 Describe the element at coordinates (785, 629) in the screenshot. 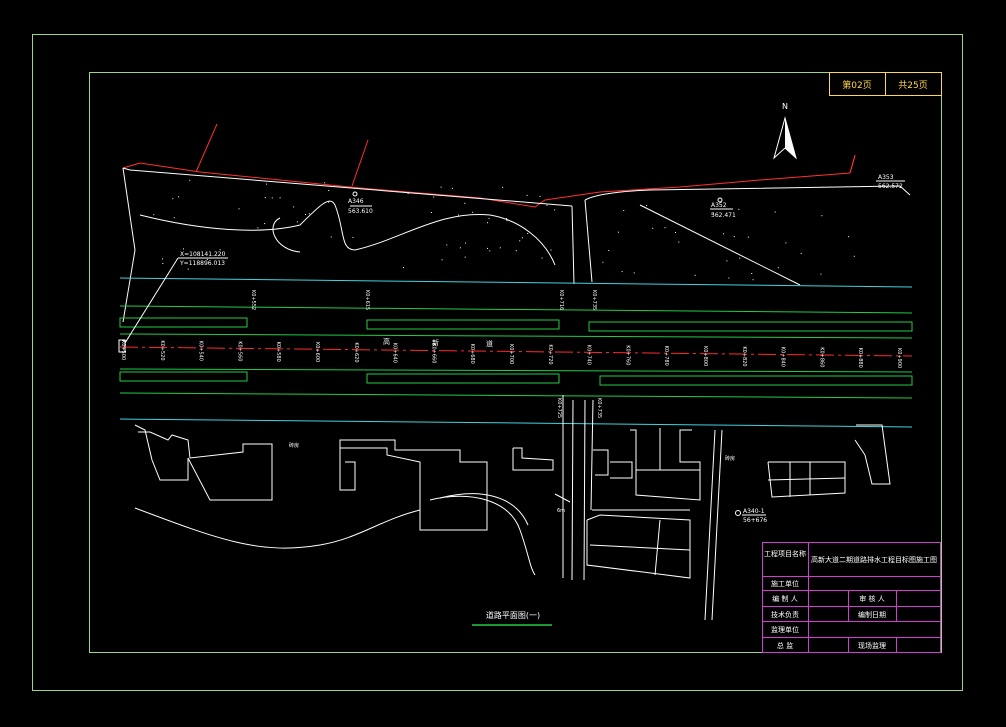

I see `tb-supervision-unit: 监理单位` at that location.